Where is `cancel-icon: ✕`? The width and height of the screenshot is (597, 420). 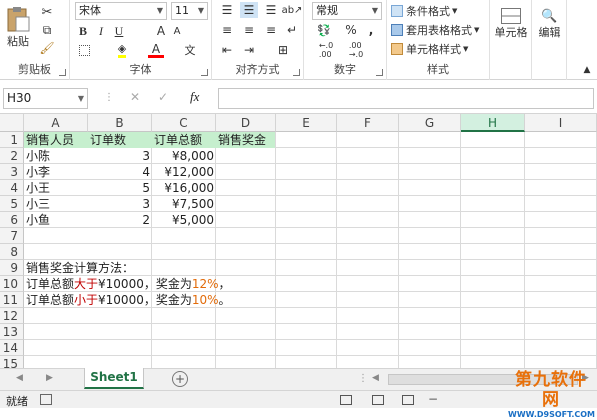 cancel-icon: ✕ is located at coordinates (135, 97).